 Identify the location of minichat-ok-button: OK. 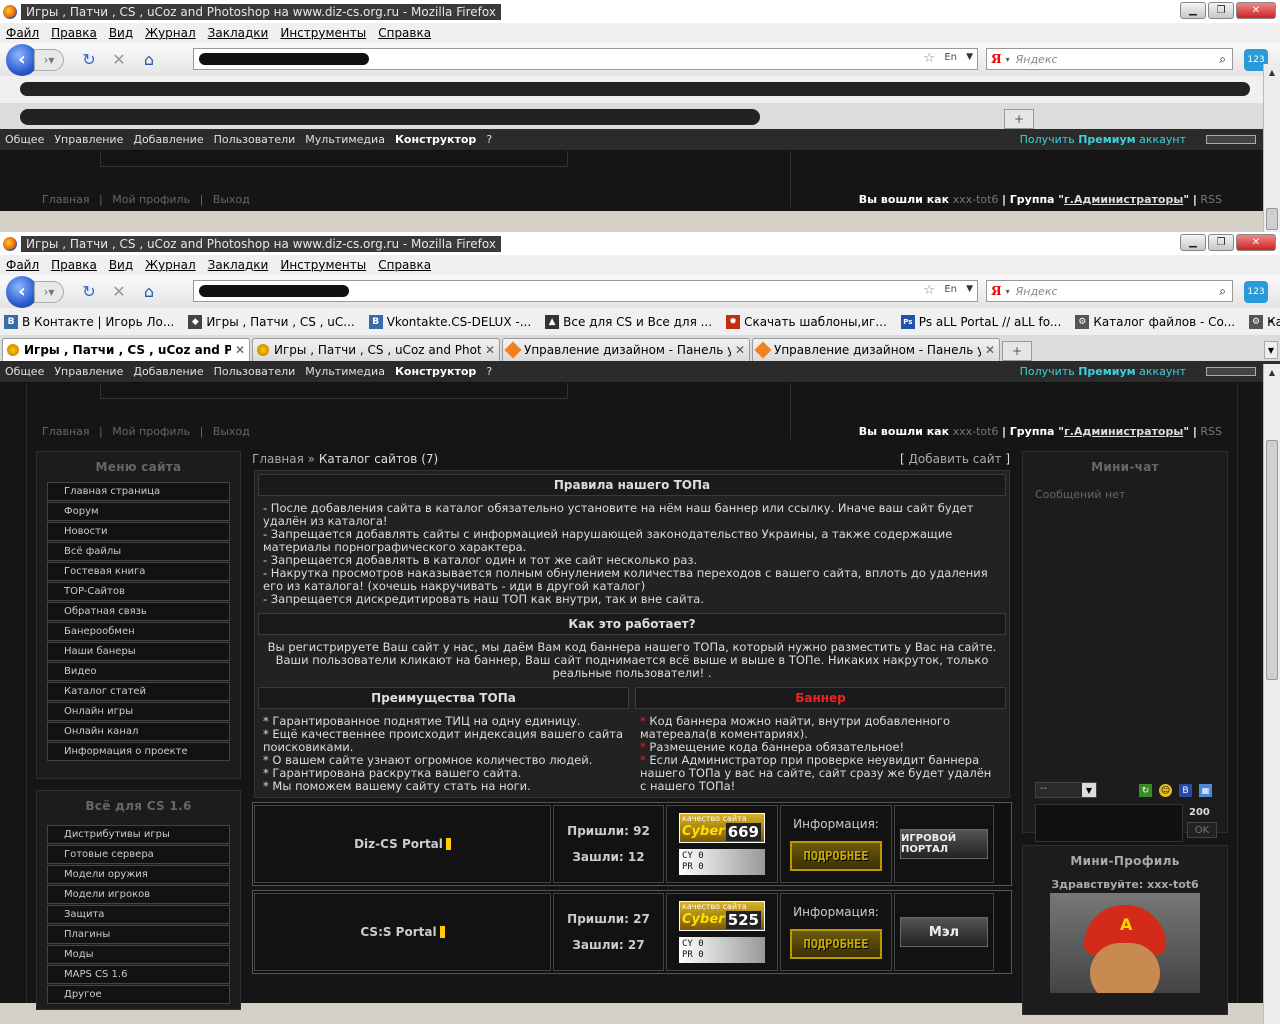
(1202, 830).